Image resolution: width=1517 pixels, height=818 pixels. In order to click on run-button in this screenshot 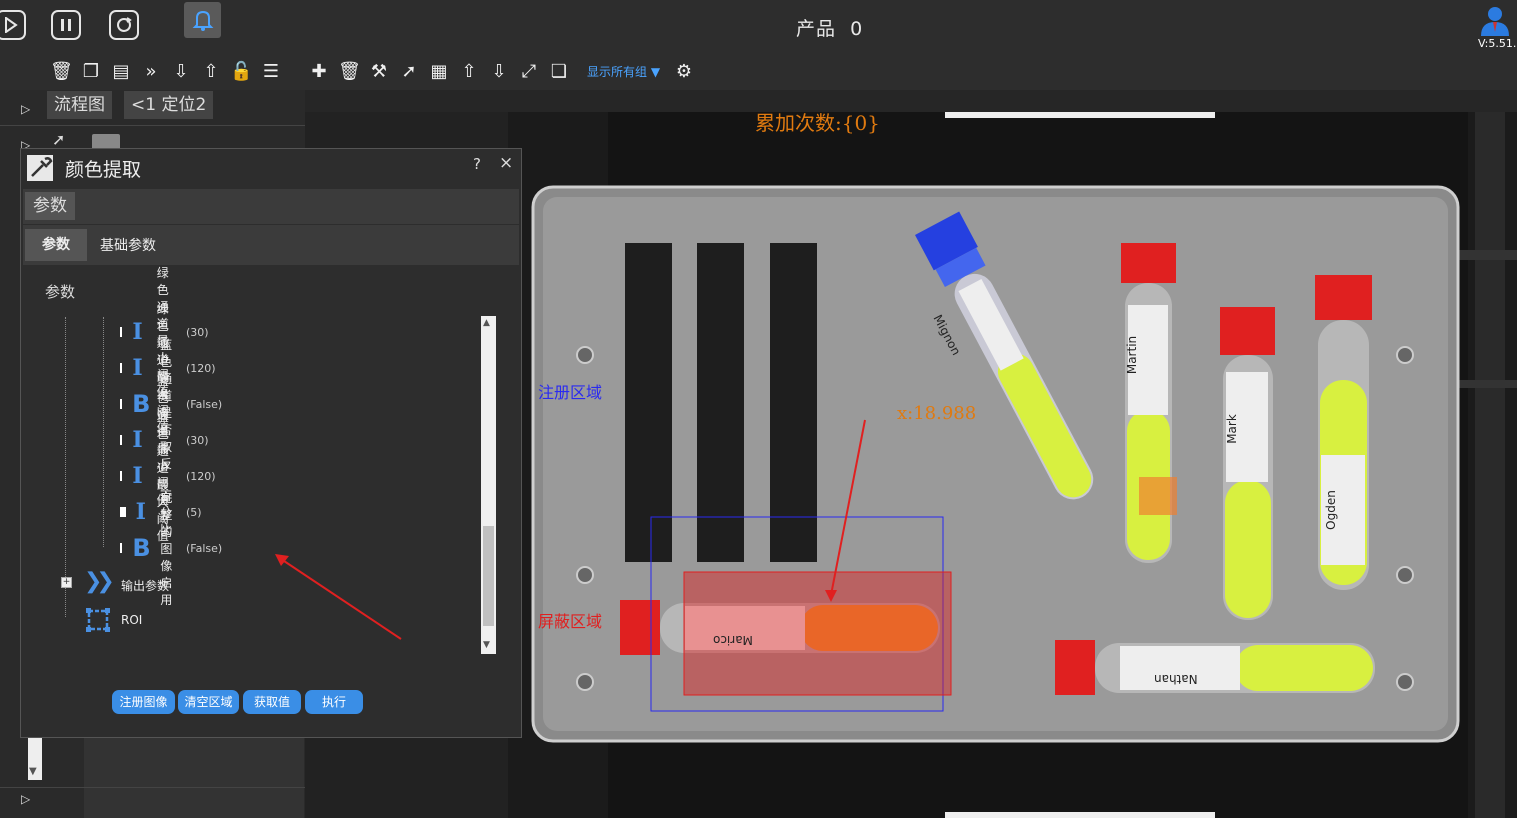, I will do `click(13, 25)`.